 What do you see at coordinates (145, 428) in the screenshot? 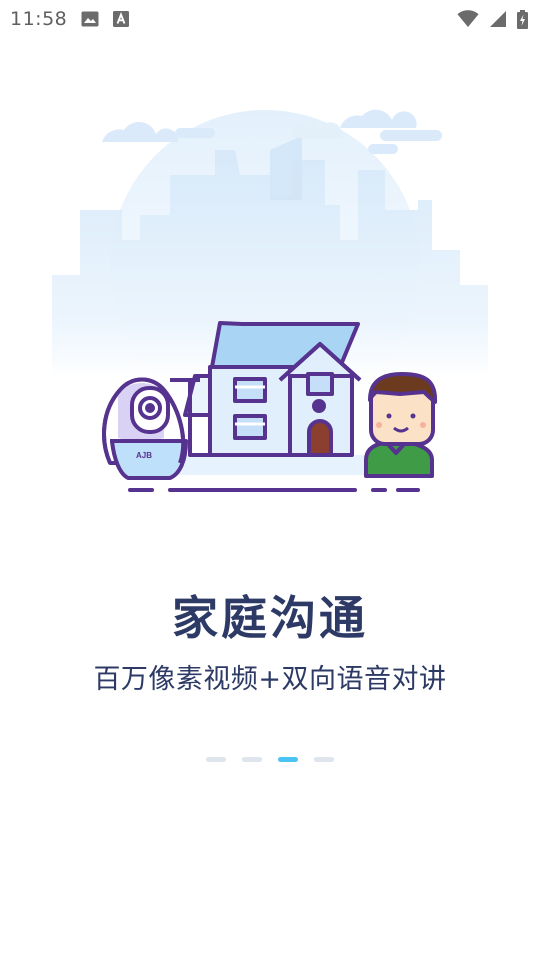
I see `security-camera: AJB` at bounding box center [145, 428].